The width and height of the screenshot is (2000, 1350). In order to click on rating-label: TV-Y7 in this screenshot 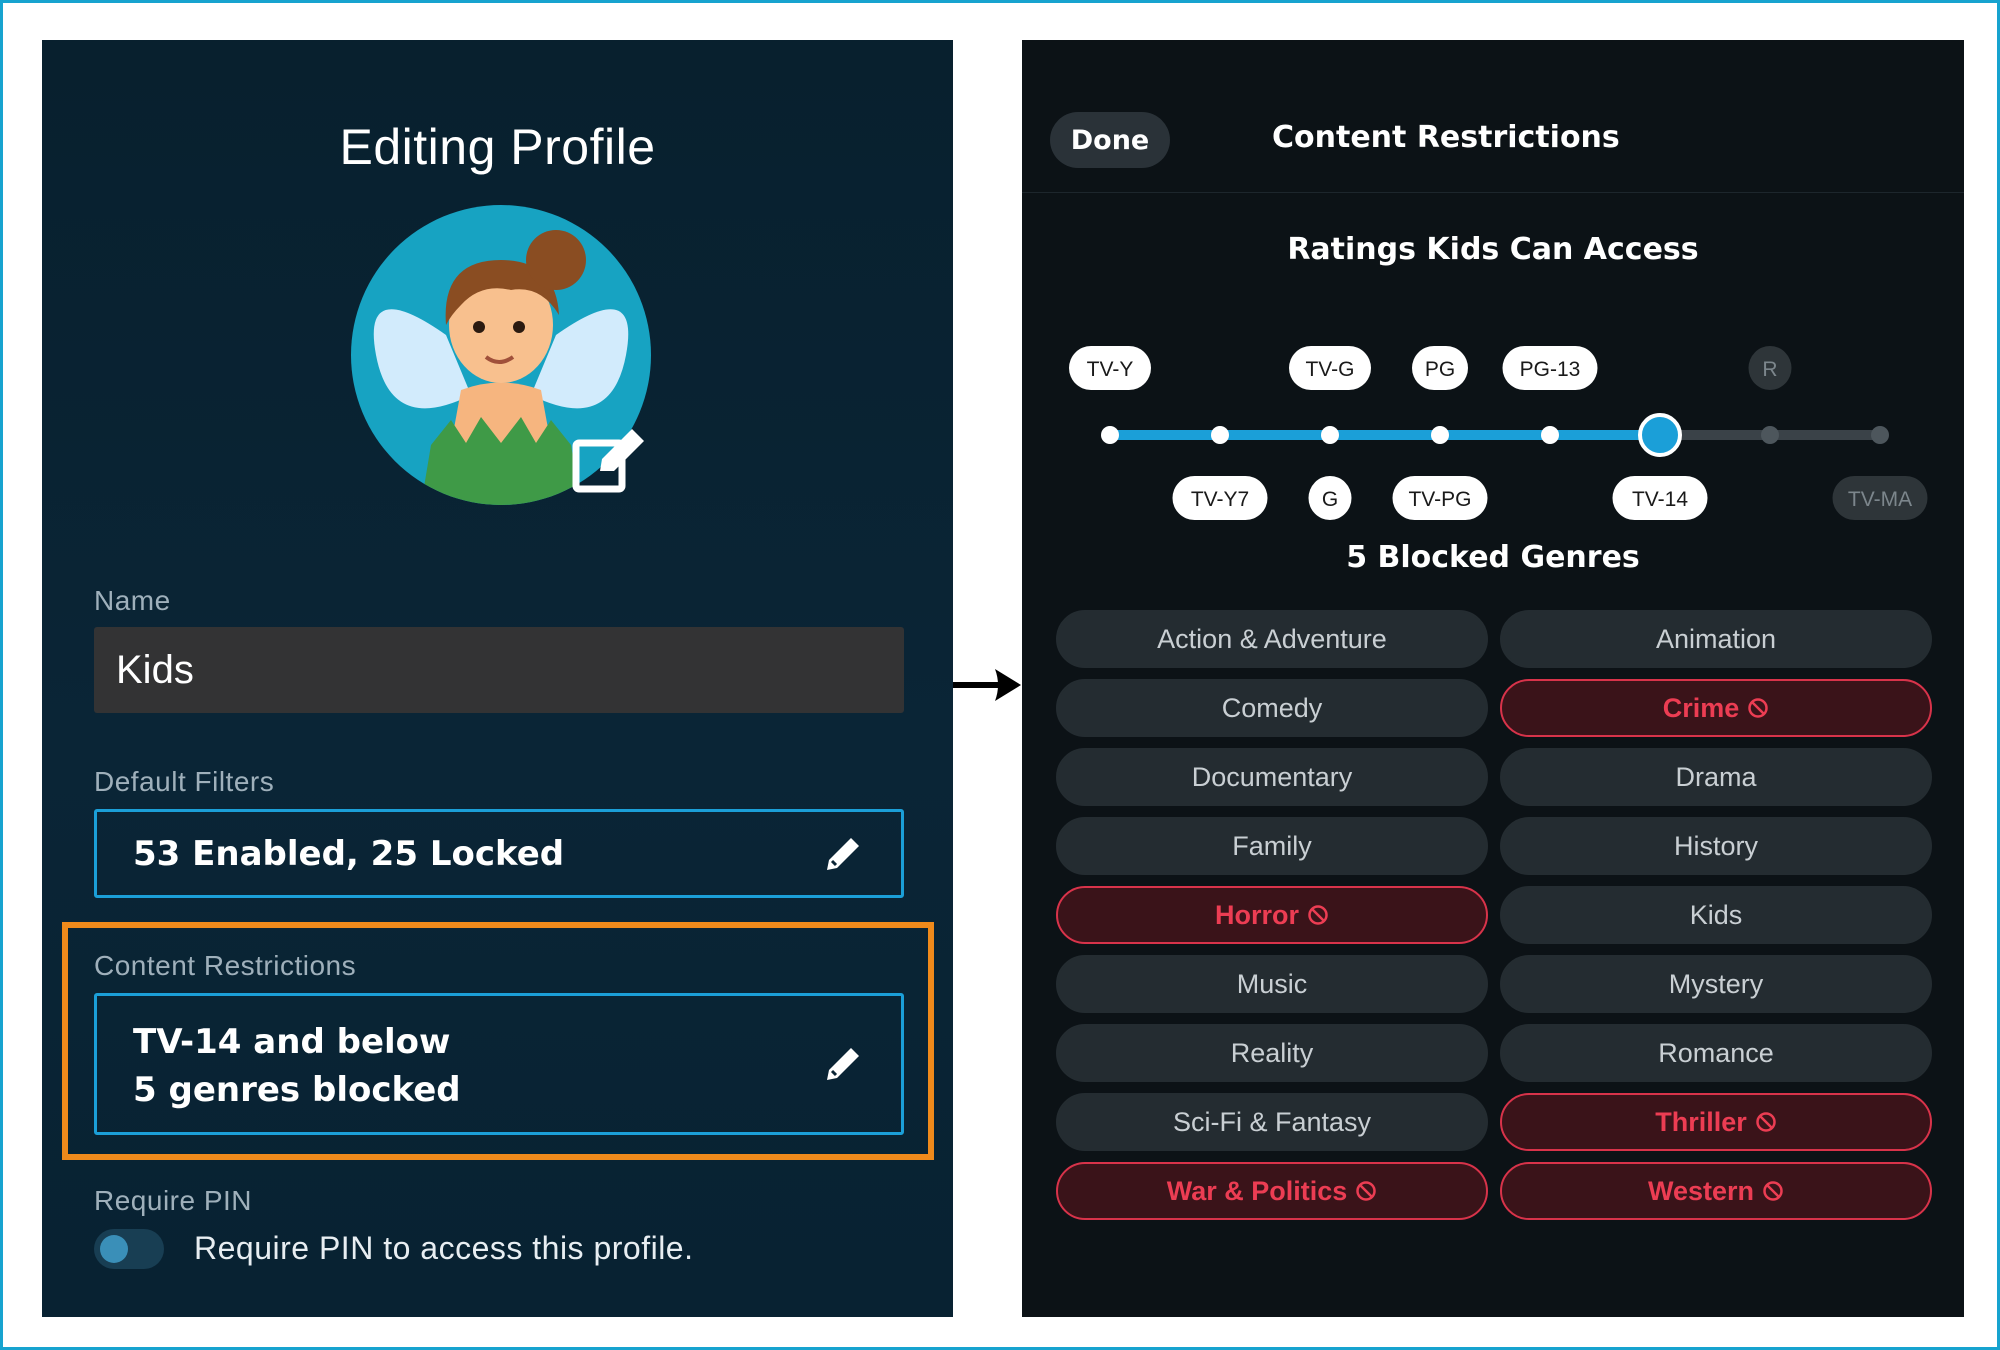, I will do `click(1220, 499)`.